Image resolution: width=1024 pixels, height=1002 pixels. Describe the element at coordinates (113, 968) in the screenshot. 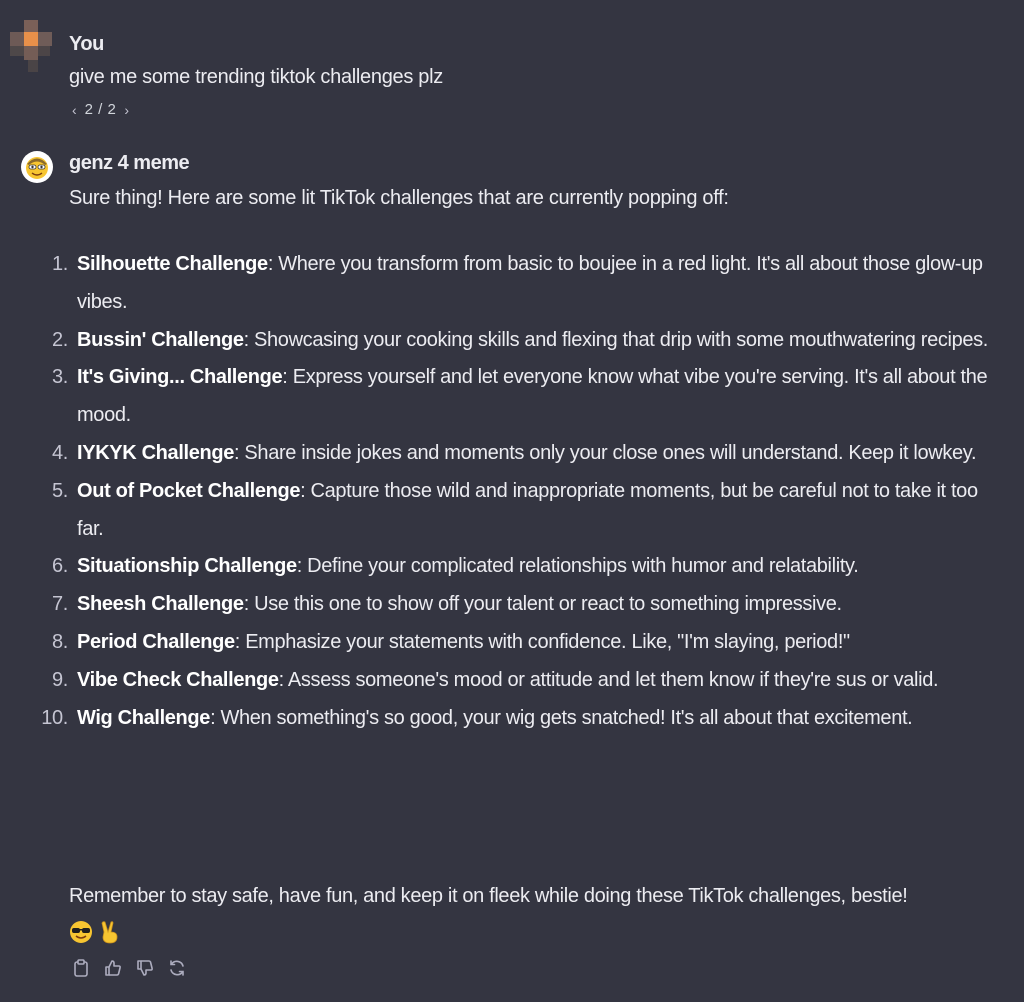

I see `thumbs-up-icon` at that location.